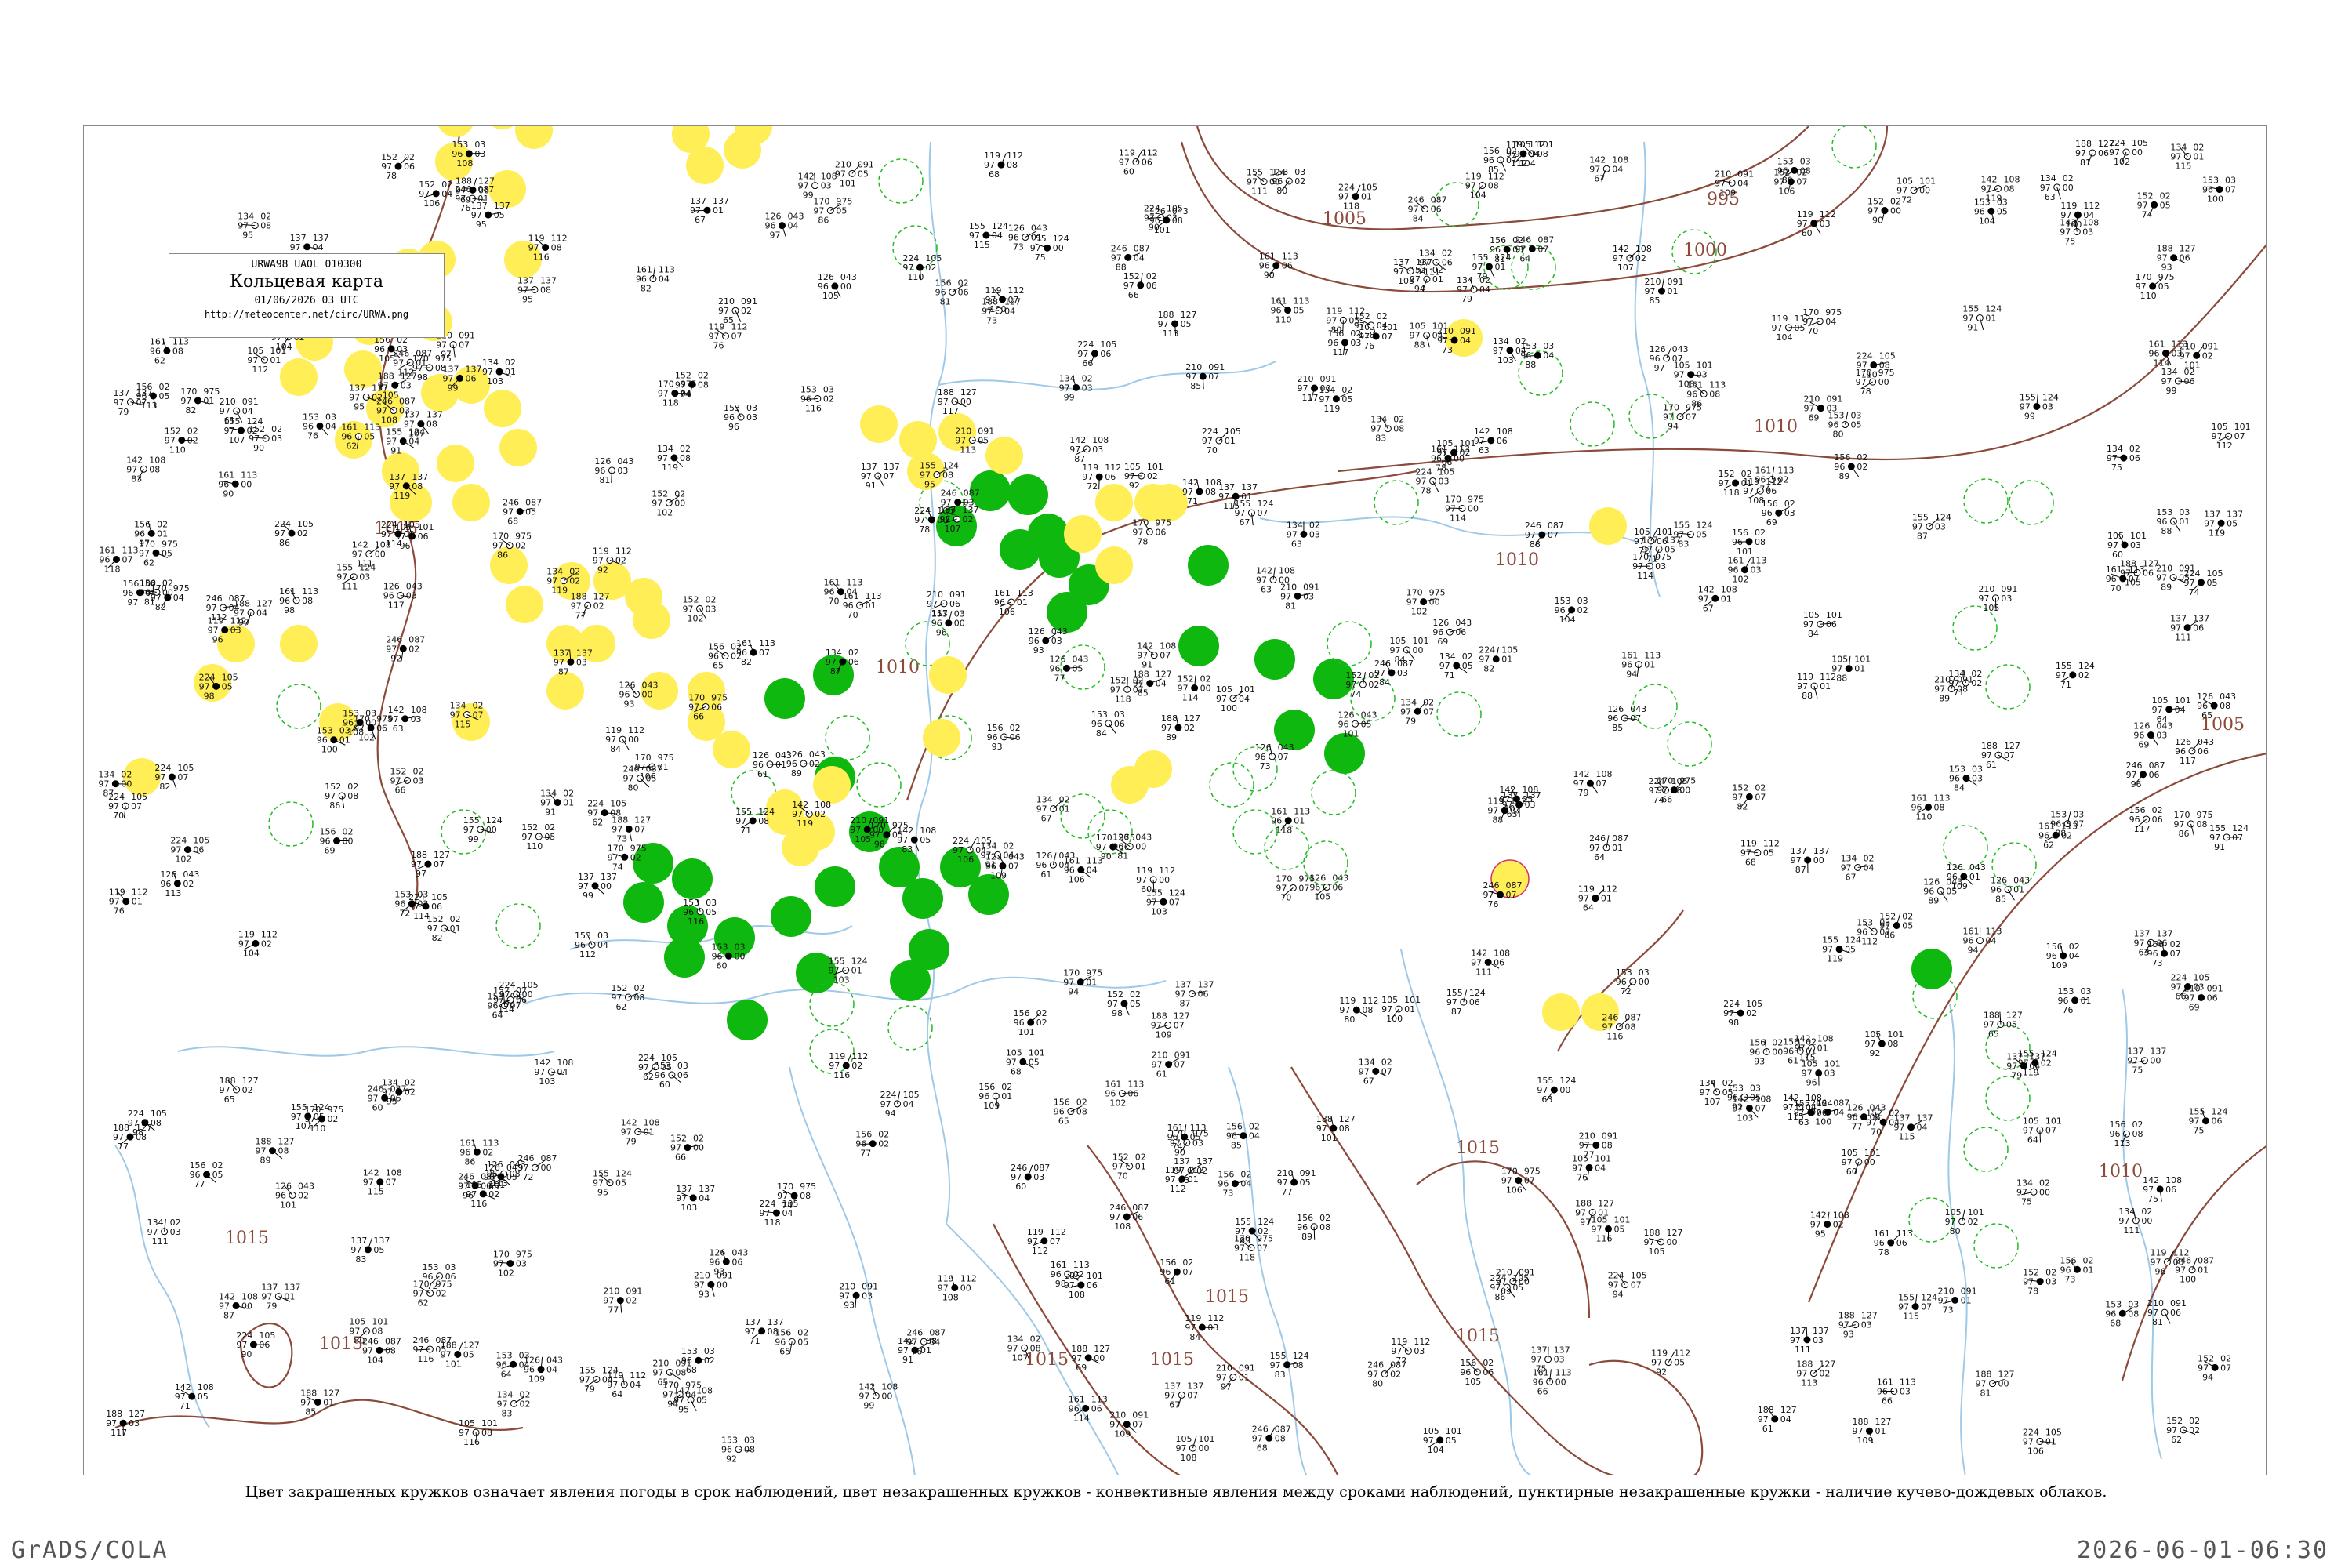 The image size is (2352, 1568). Describe the element at coordinates (1641, 665) in the screenshot. I see `station-plot: 161961130194` at that location.